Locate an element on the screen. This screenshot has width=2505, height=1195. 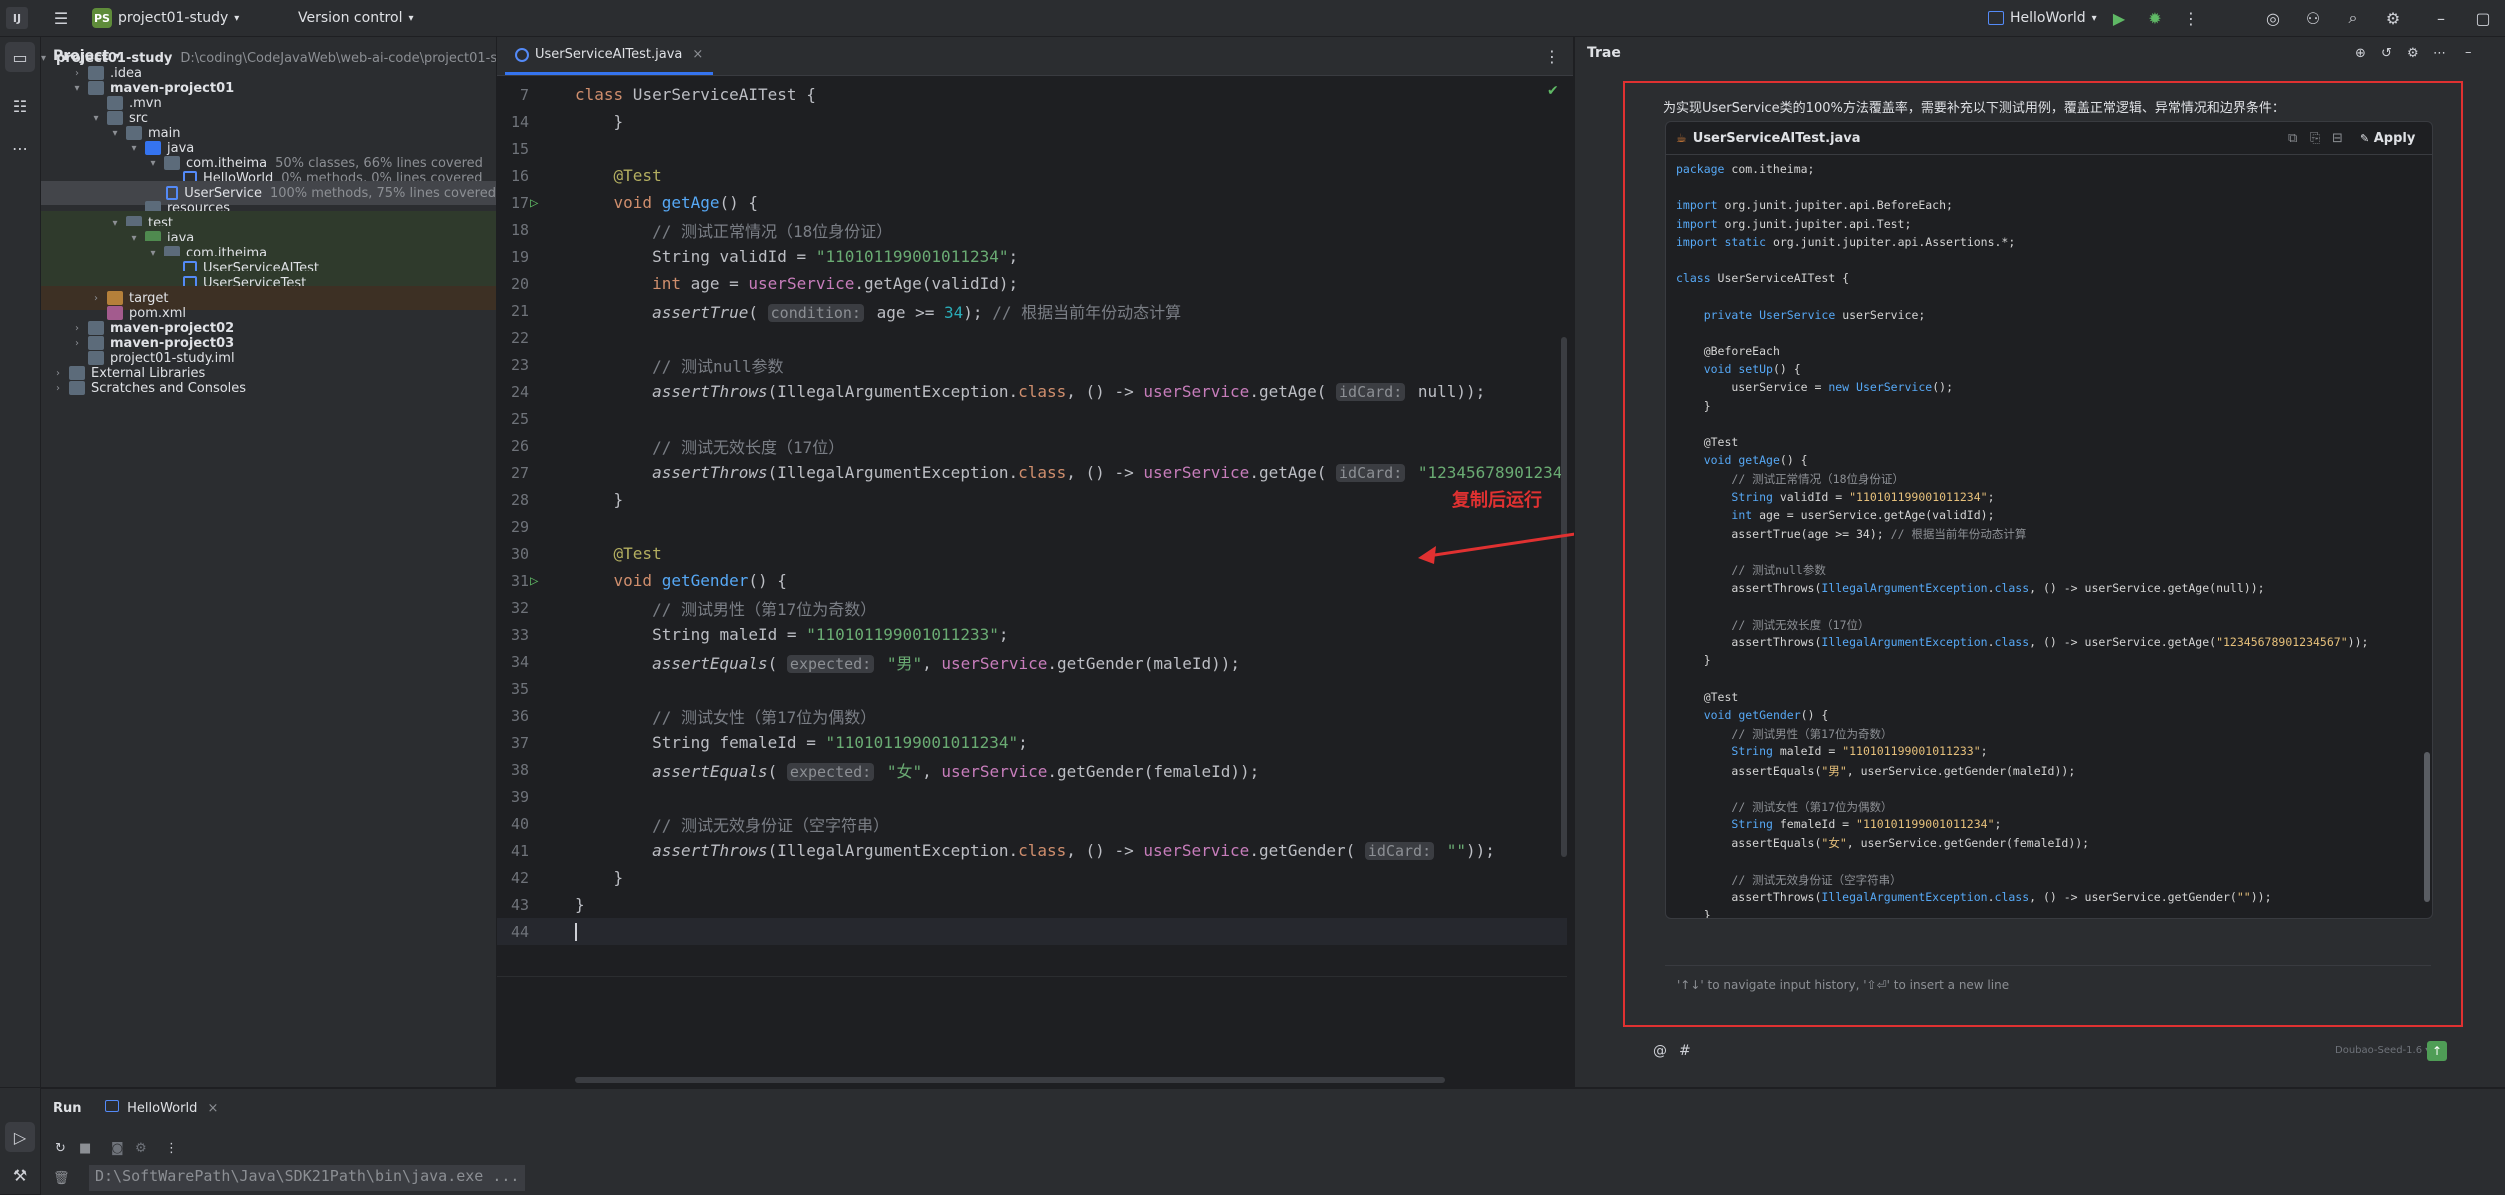
code-line: 17 ▷ void getAge() { is located at coordinates (1032, 202).